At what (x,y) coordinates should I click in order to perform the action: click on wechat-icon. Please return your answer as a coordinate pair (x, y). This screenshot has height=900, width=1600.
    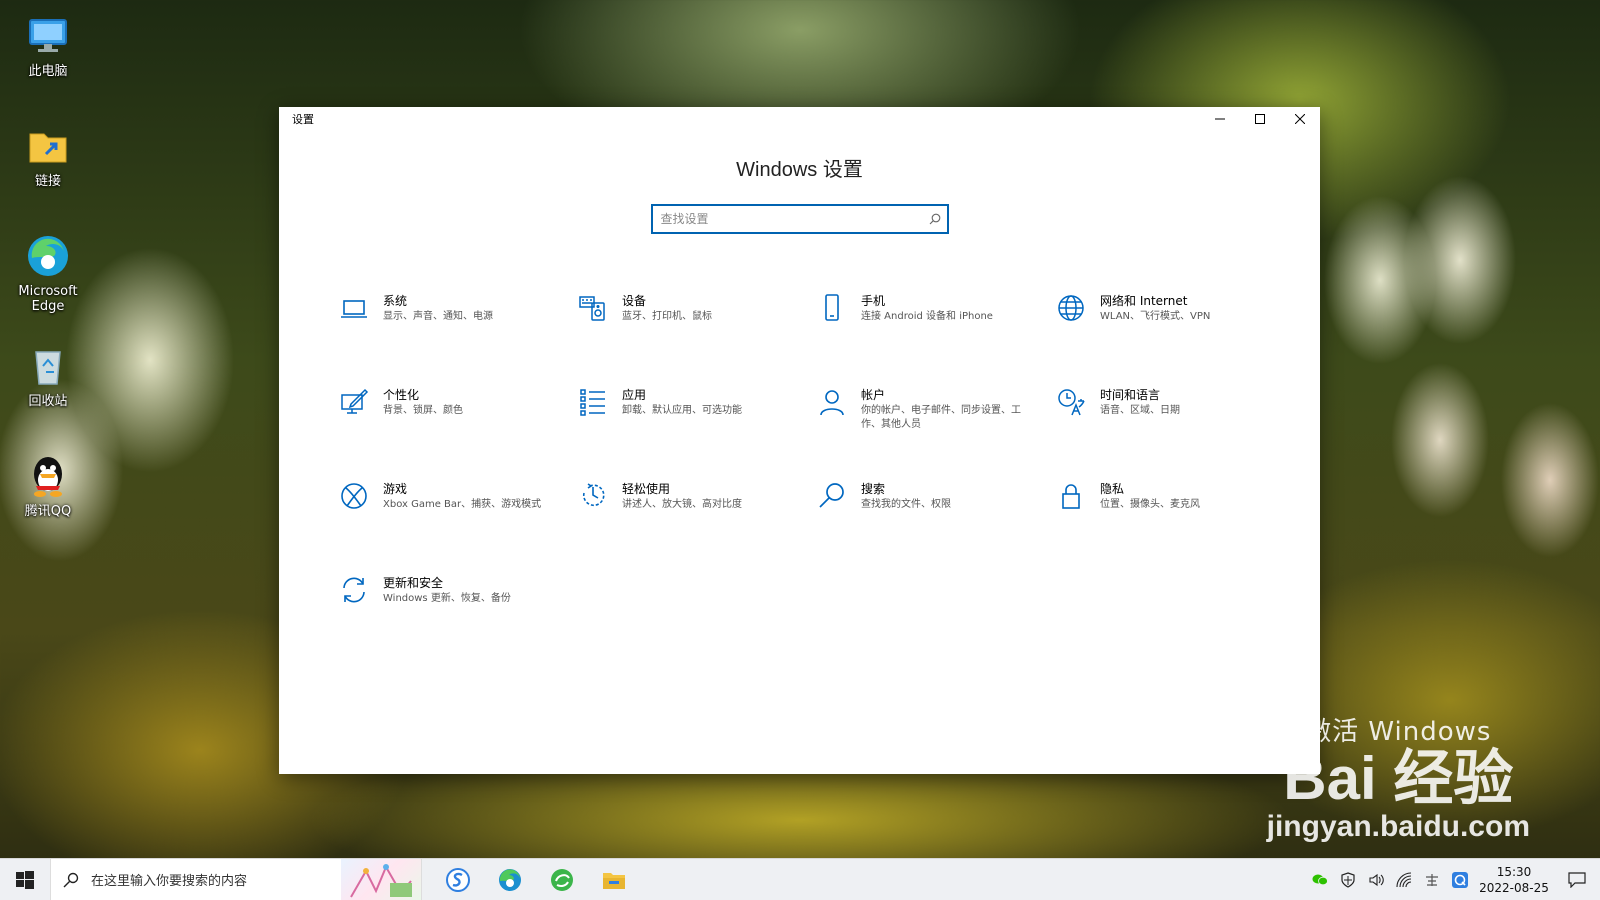
    Looking at the image, I should click on (1320, 880).